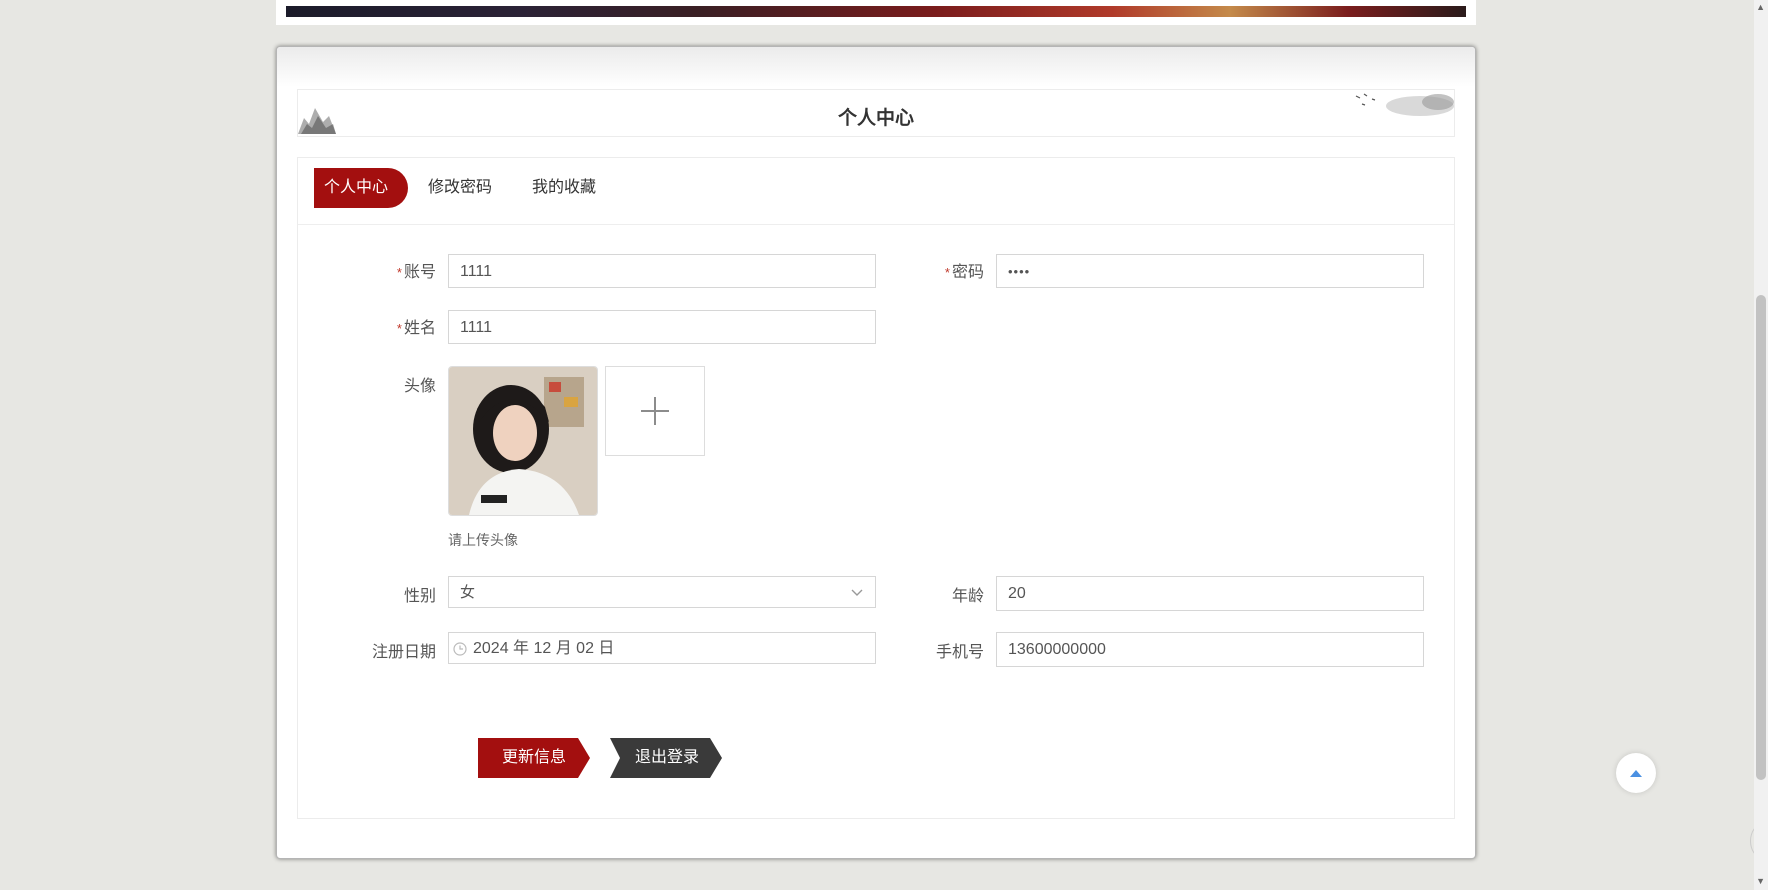 This screenshot has height=890, width=1768. I want to click on password-input: ••••, so click(1210, 271).